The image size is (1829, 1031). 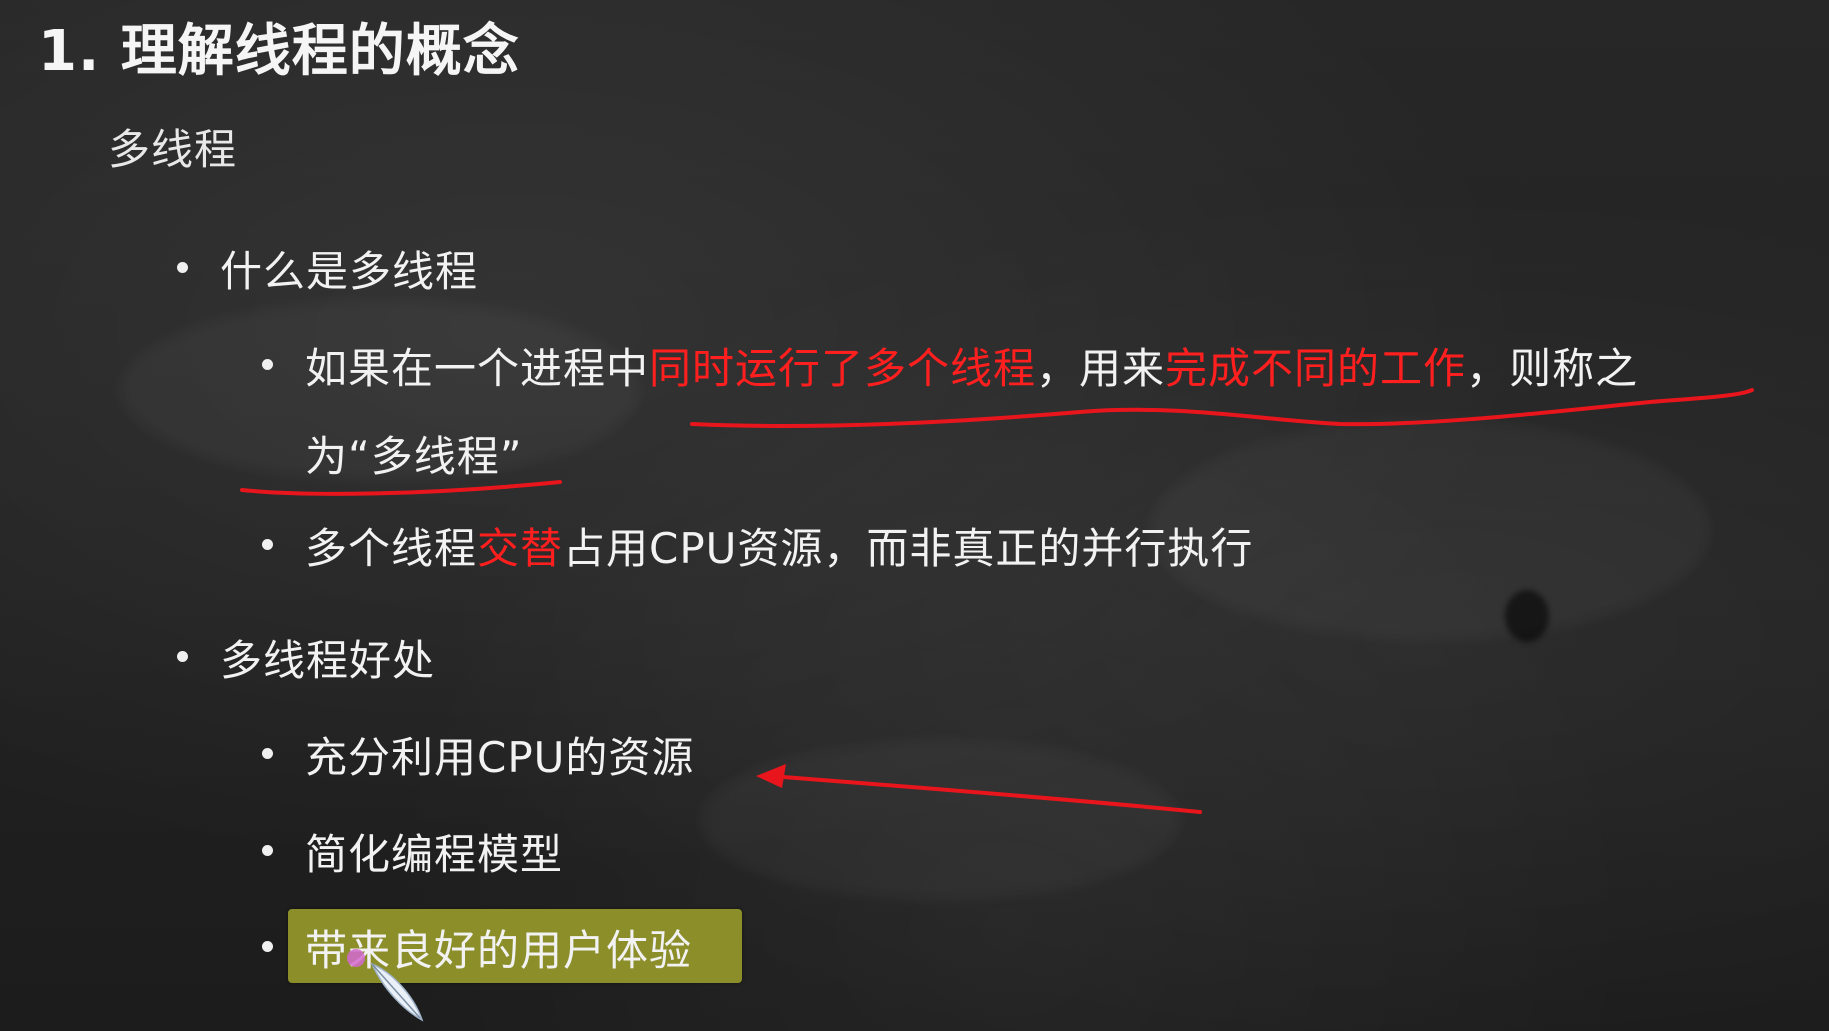 What do you see at coordinates (328, 660) in the screenshot?
I see `section-heading-benefits: 多线程好处` at bounding box center [328, 660].